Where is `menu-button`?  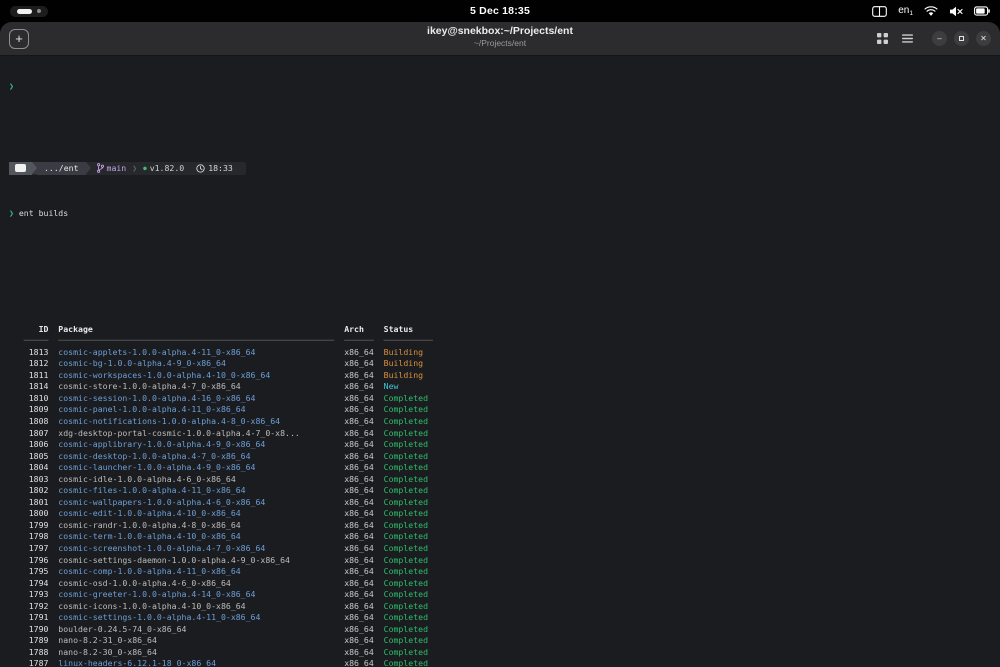 menu-button is located at coordinates (907, 38).